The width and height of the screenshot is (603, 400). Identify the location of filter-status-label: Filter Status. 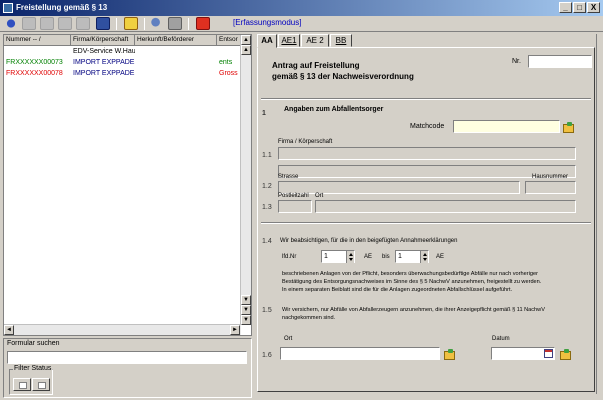
(33, 368).